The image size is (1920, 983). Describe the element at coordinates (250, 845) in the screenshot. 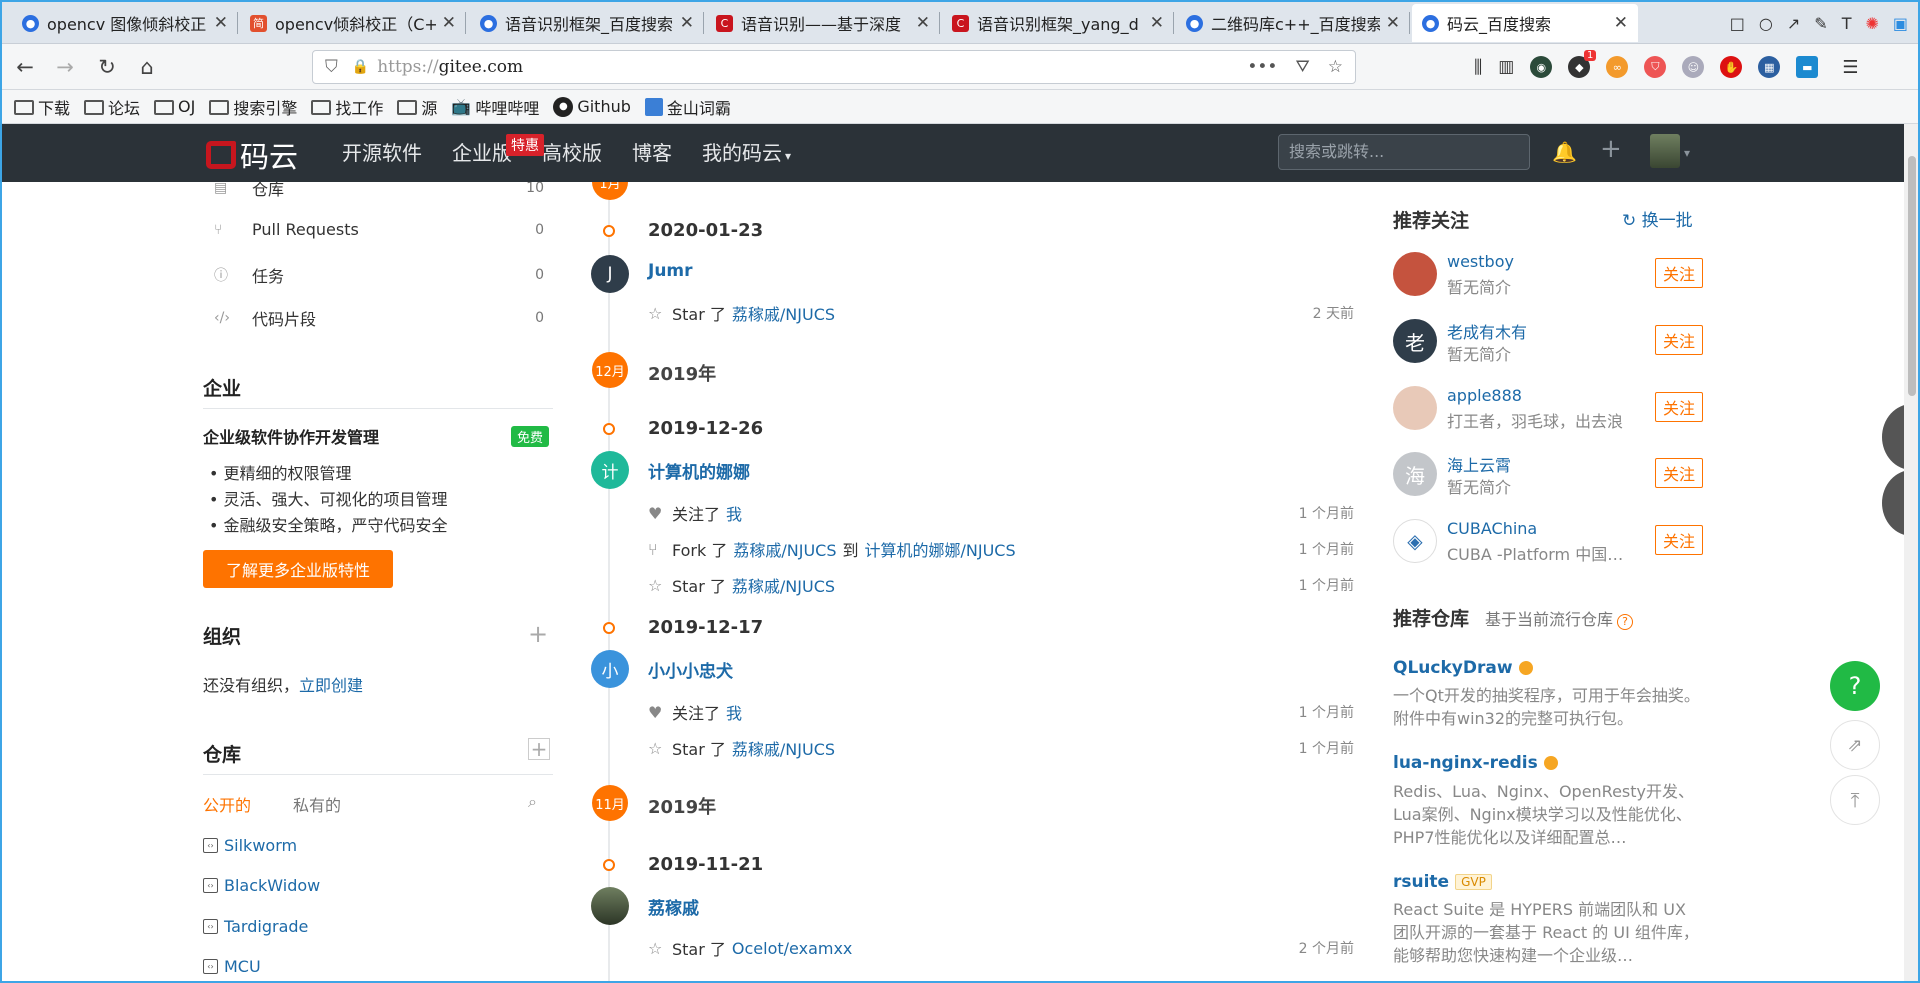

I see `repo-link: ‹› Silkworm` at that location.